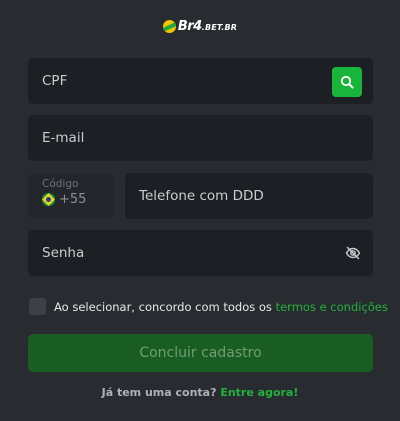 This screenshot has width=400, height=421. I want to click on brand-name: Br4.BET.BR, so click(207, 26).